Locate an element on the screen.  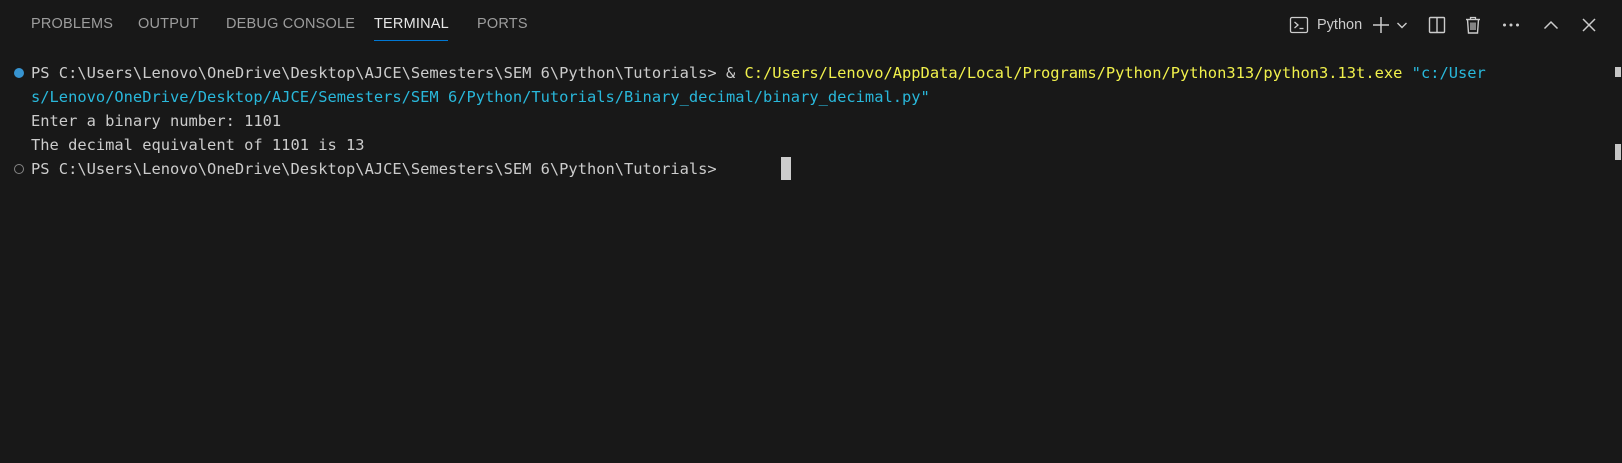
ellipsis-icon is located at coordinates (1511, 25).